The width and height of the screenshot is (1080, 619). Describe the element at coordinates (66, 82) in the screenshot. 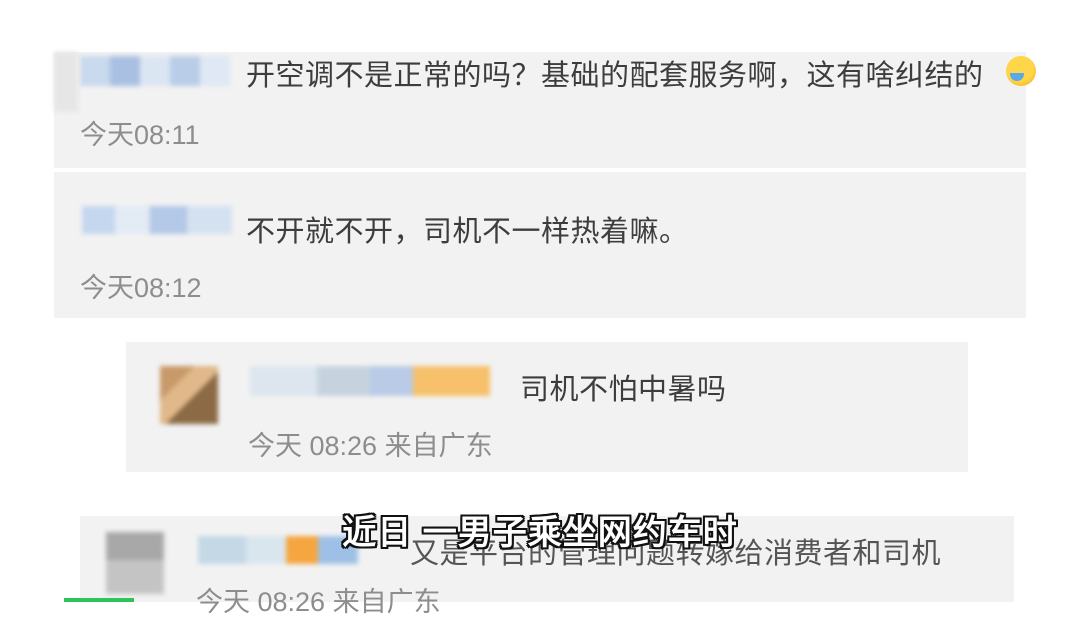

I see `blurred-avatar-fragment` at that location.